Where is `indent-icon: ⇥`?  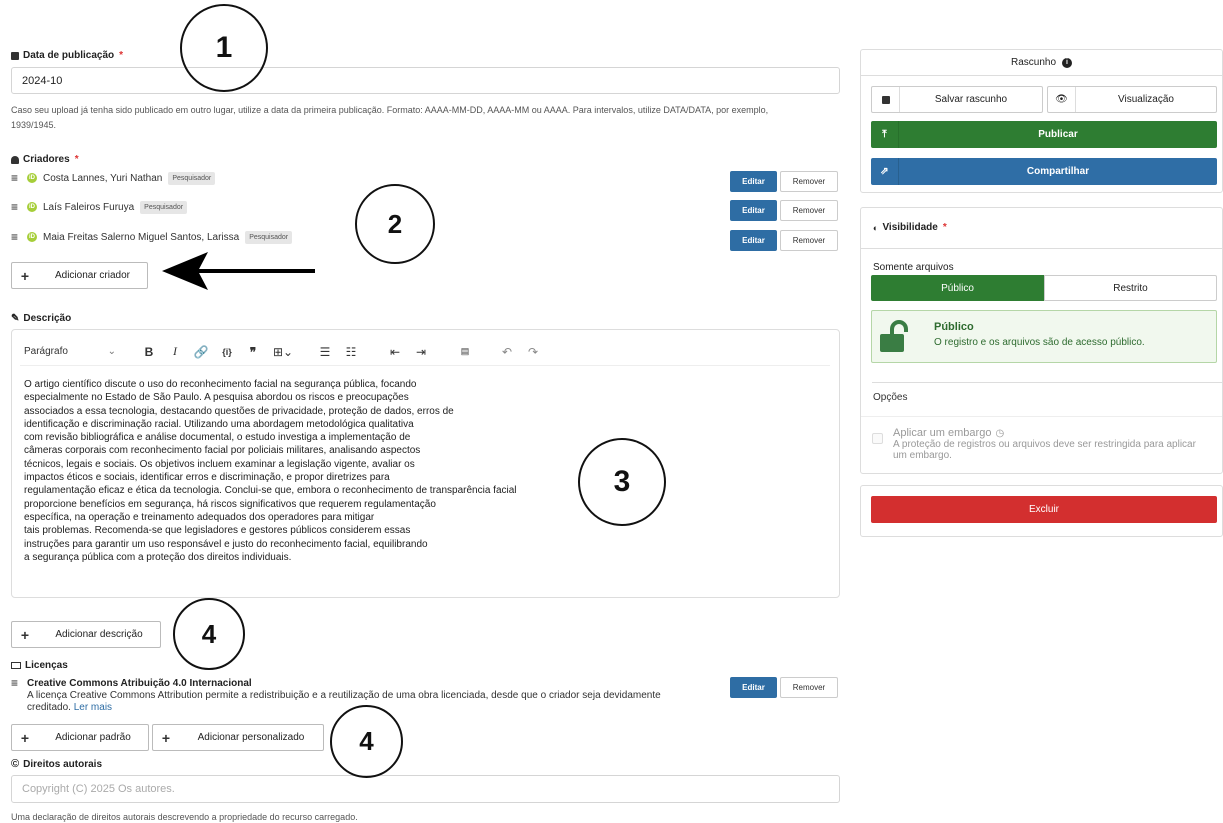 indent-icon: ⇥ is located at coordinates (421, 352).